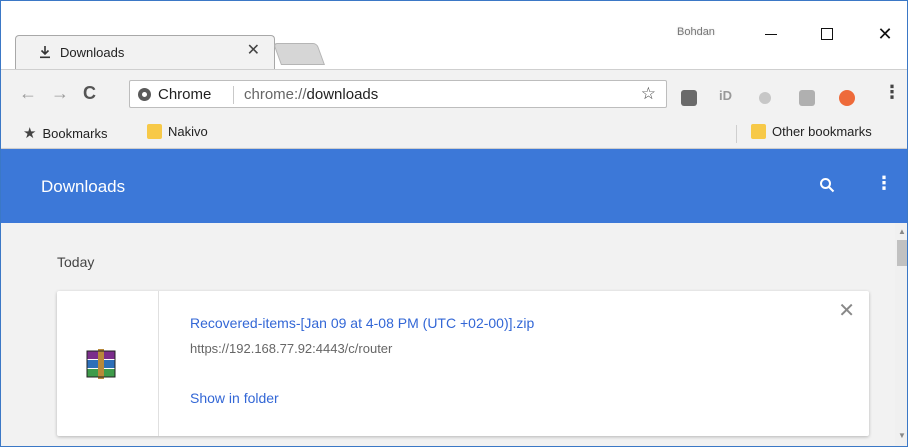  I want to click on scroll-down-arrow-icon: ▼, so click(902, 435).